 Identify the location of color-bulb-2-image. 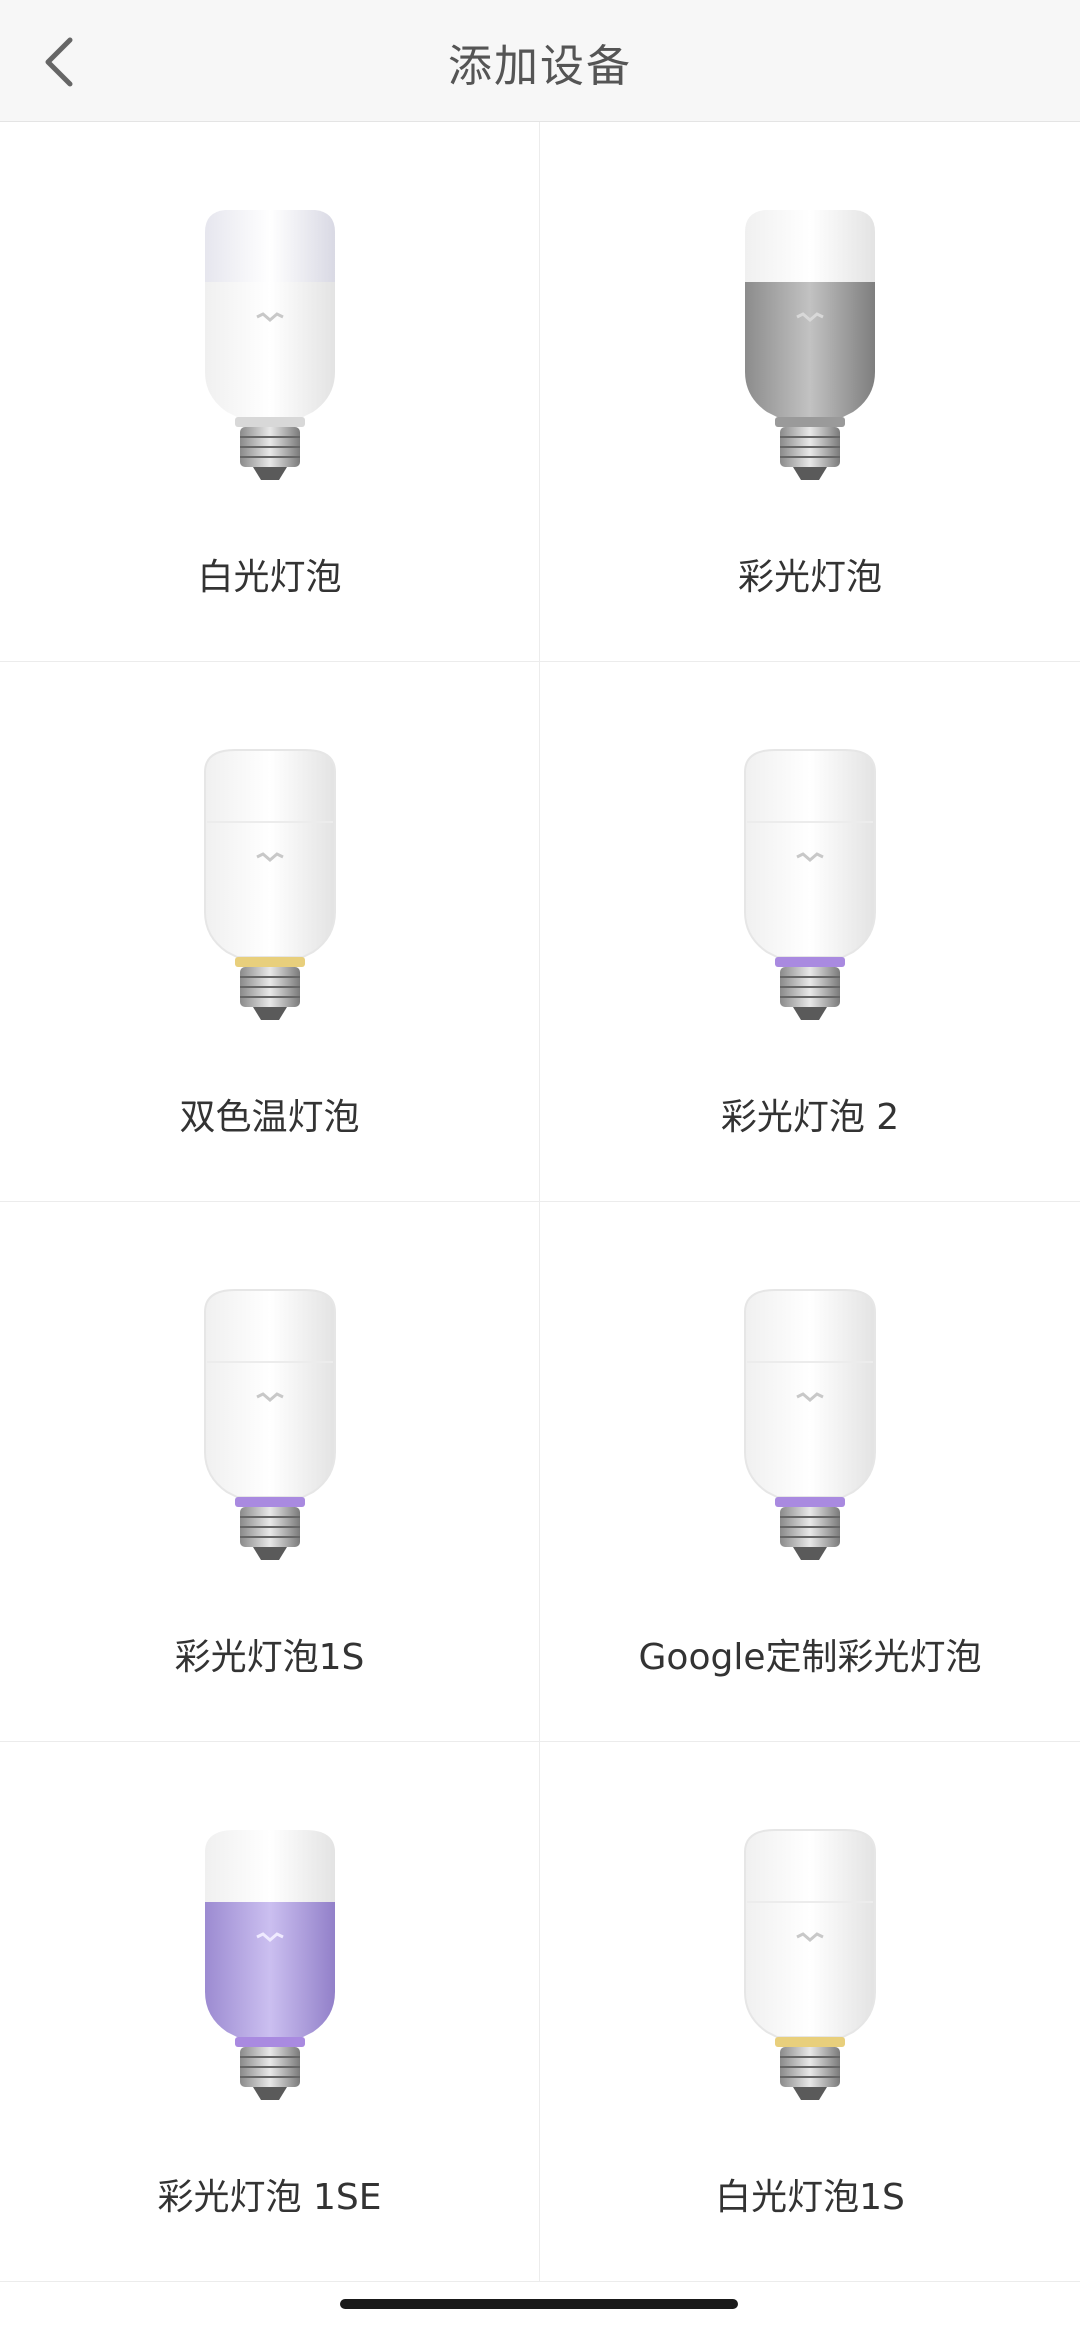
(810, 884).